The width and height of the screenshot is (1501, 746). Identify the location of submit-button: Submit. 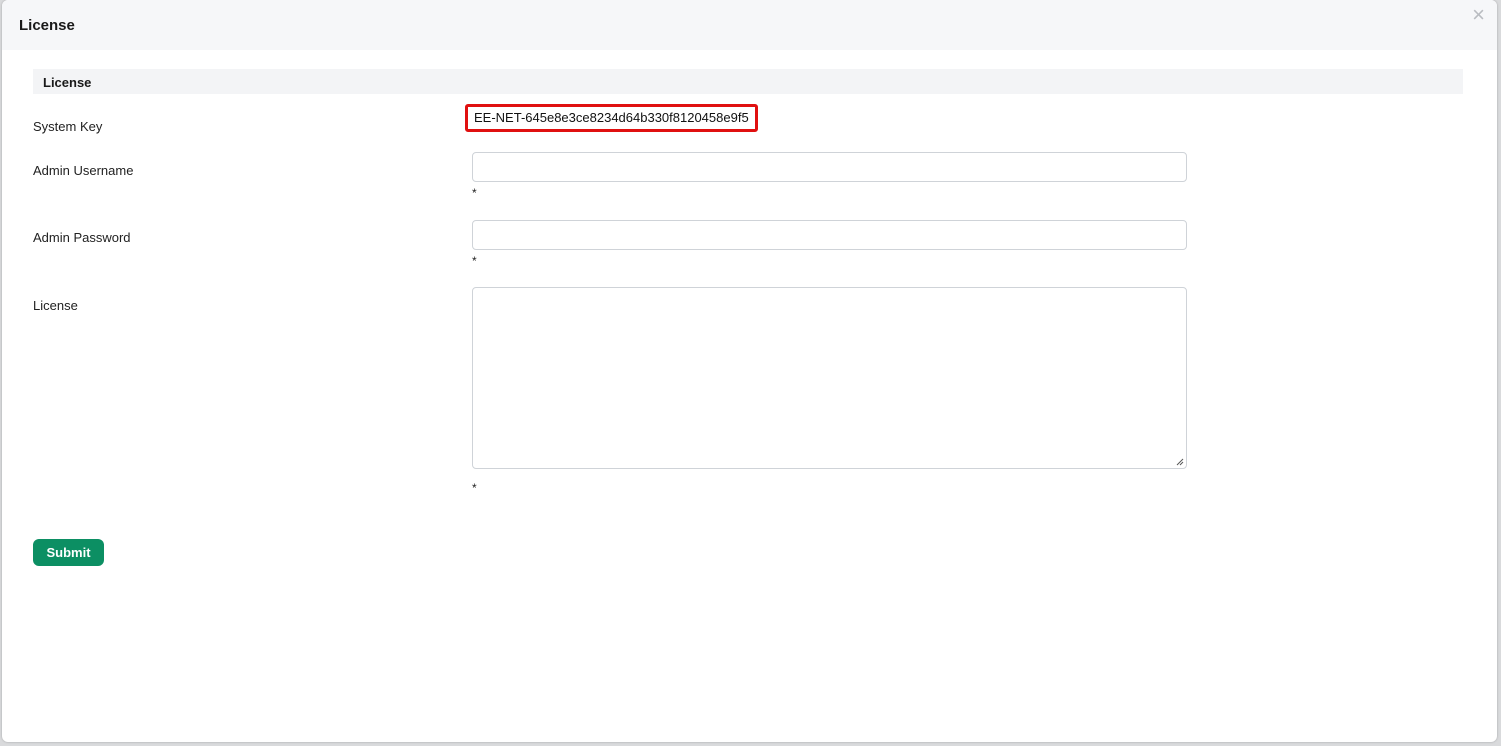
(68, 552).